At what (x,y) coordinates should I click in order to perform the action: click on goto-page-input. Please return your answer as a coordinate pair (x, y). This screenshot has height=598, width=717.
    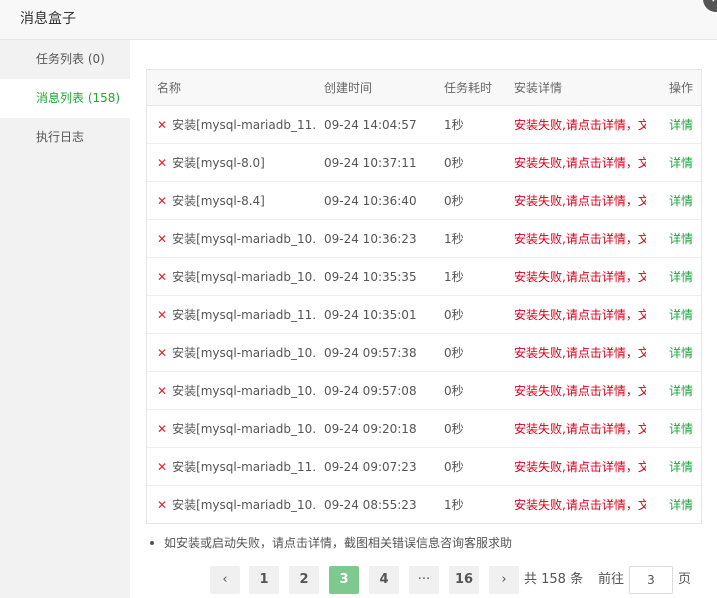
    Looking at the image, I should click on (651, 580).